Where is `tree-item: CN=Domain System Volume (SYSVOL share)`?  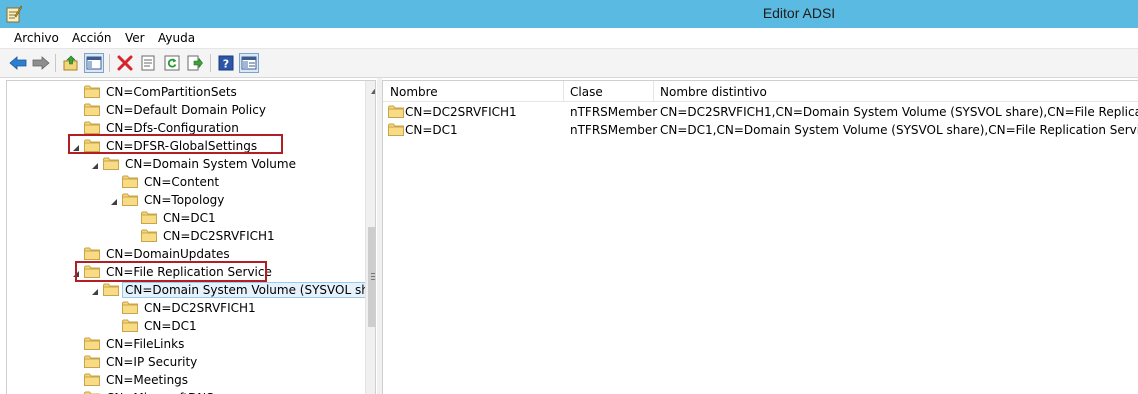 tree-item: CN=Domain System Volume (SYSVOL share) is located at coordinates (191, 290).